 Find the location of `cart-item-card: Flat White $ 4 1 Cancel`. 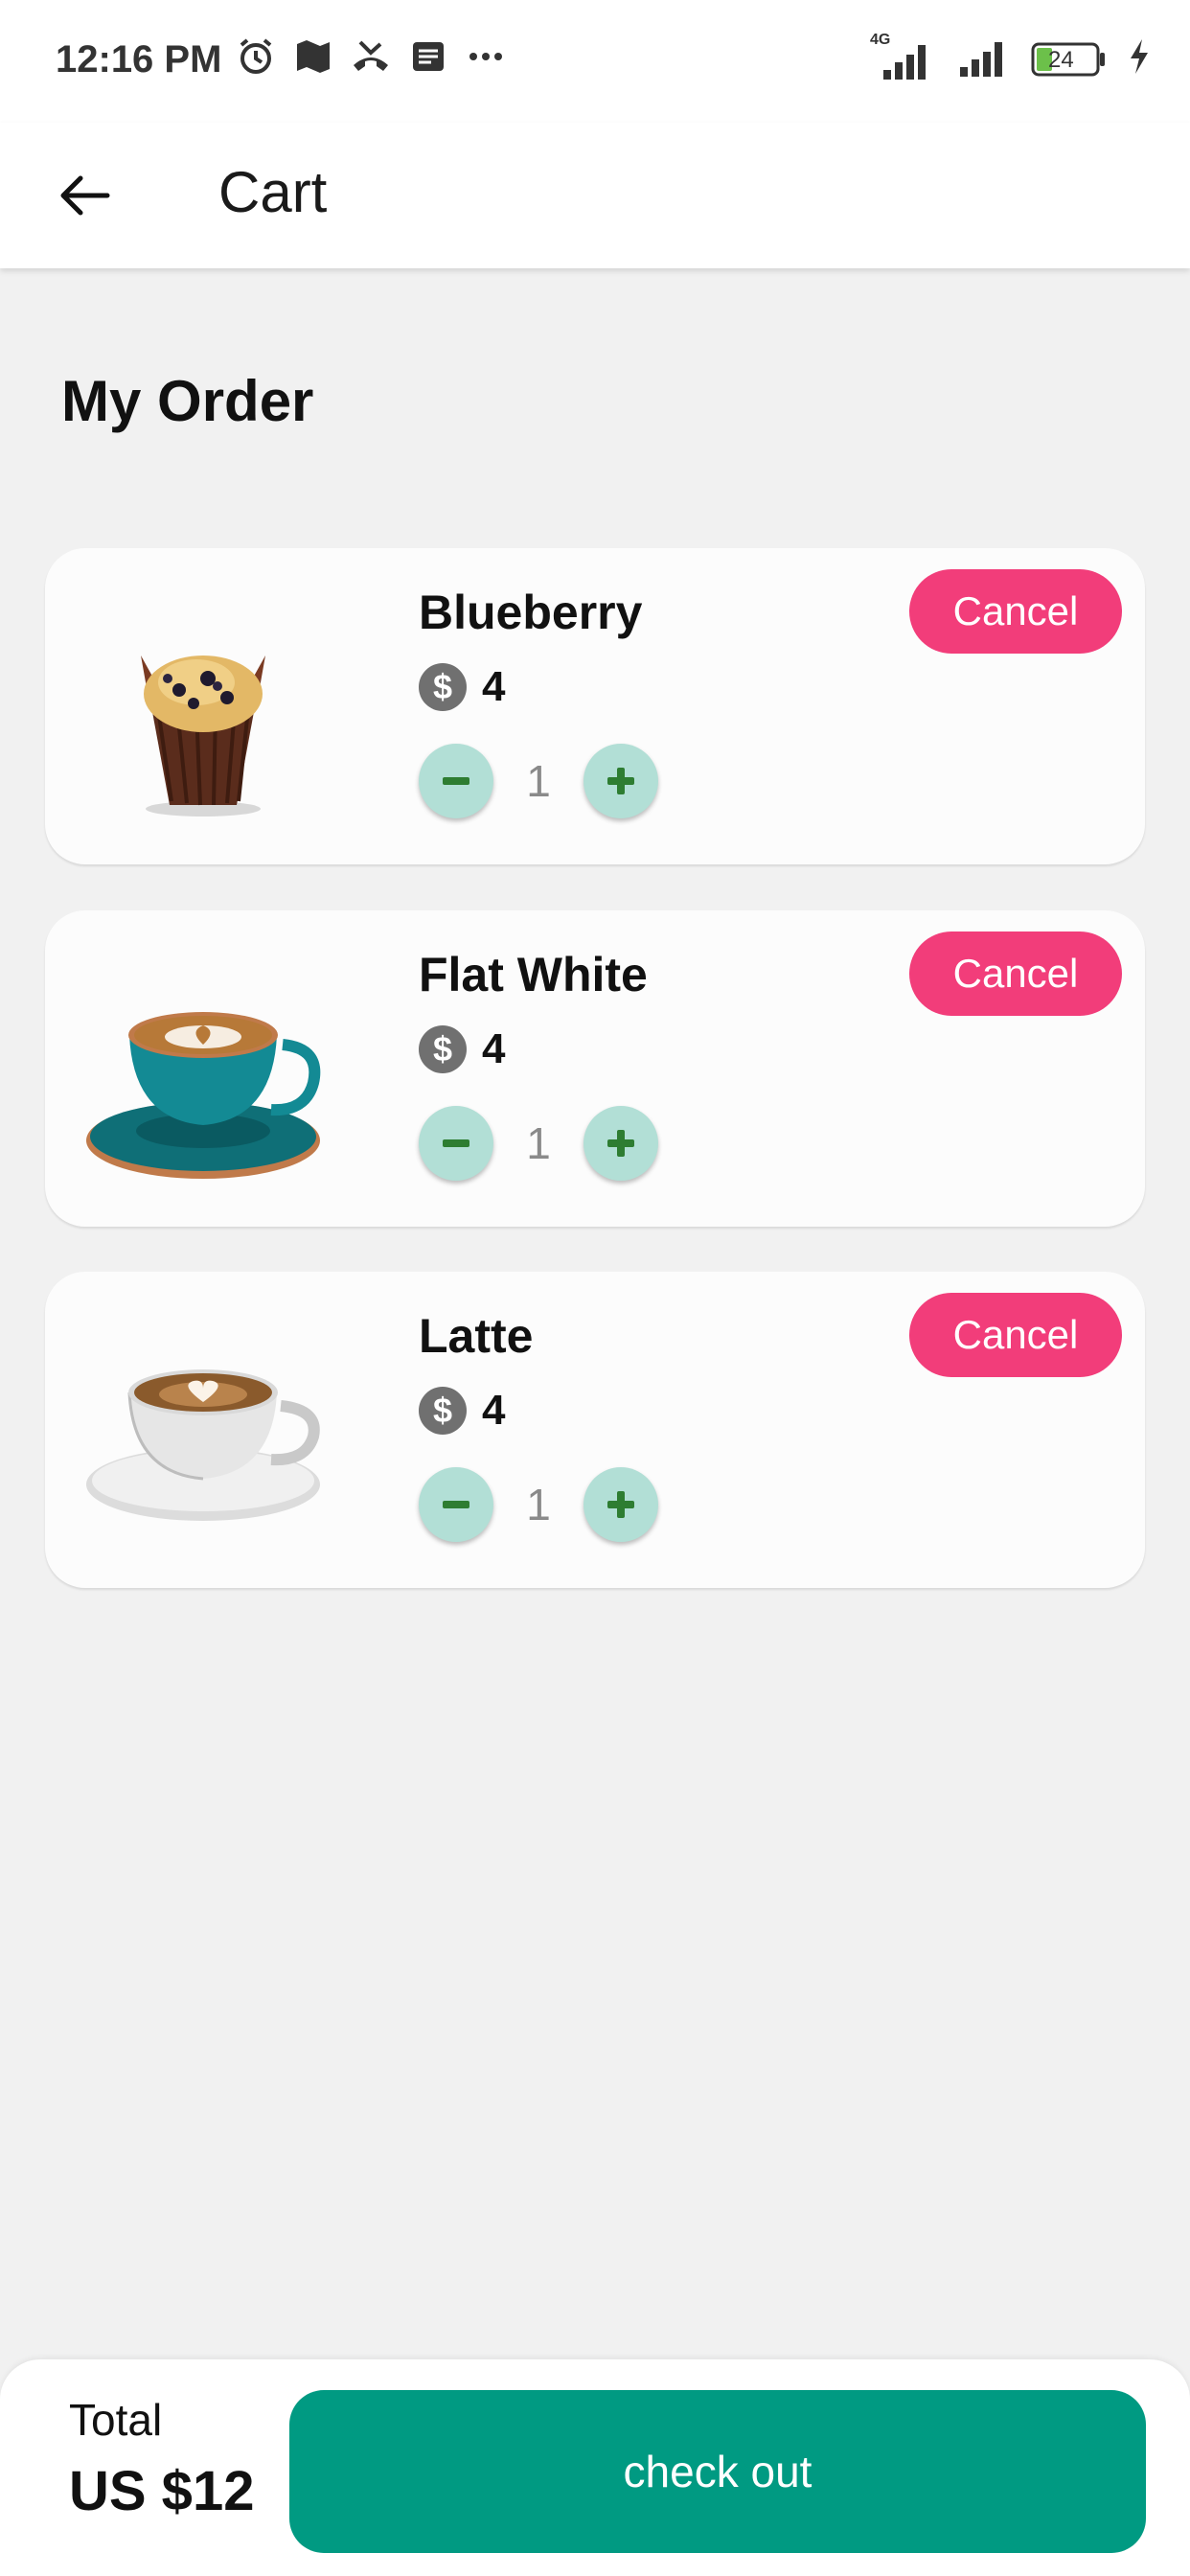

cart-item-card: Flat White $ 4 1 Cancel is located at coordinates (595, 1068).